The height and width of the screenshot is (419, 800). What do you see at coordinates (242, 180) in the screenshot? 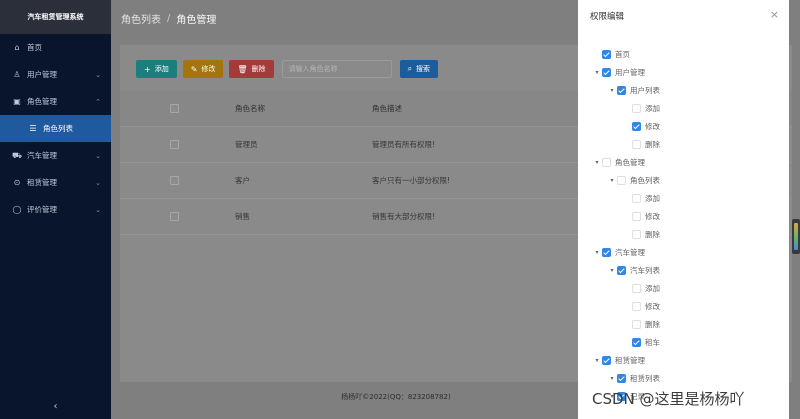
I see `role-name-cell: 客户` at bounding box center [242, 180].